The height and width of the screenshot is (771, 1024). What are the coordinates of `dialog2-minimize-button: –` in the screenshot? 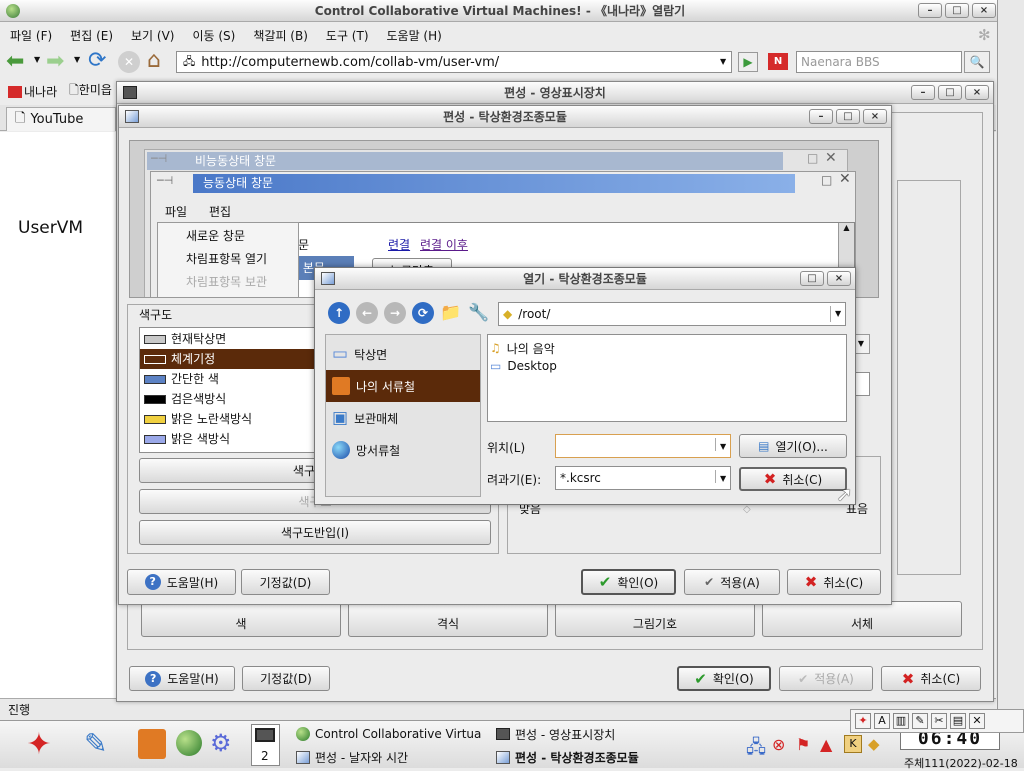 It's located at (821, 116).